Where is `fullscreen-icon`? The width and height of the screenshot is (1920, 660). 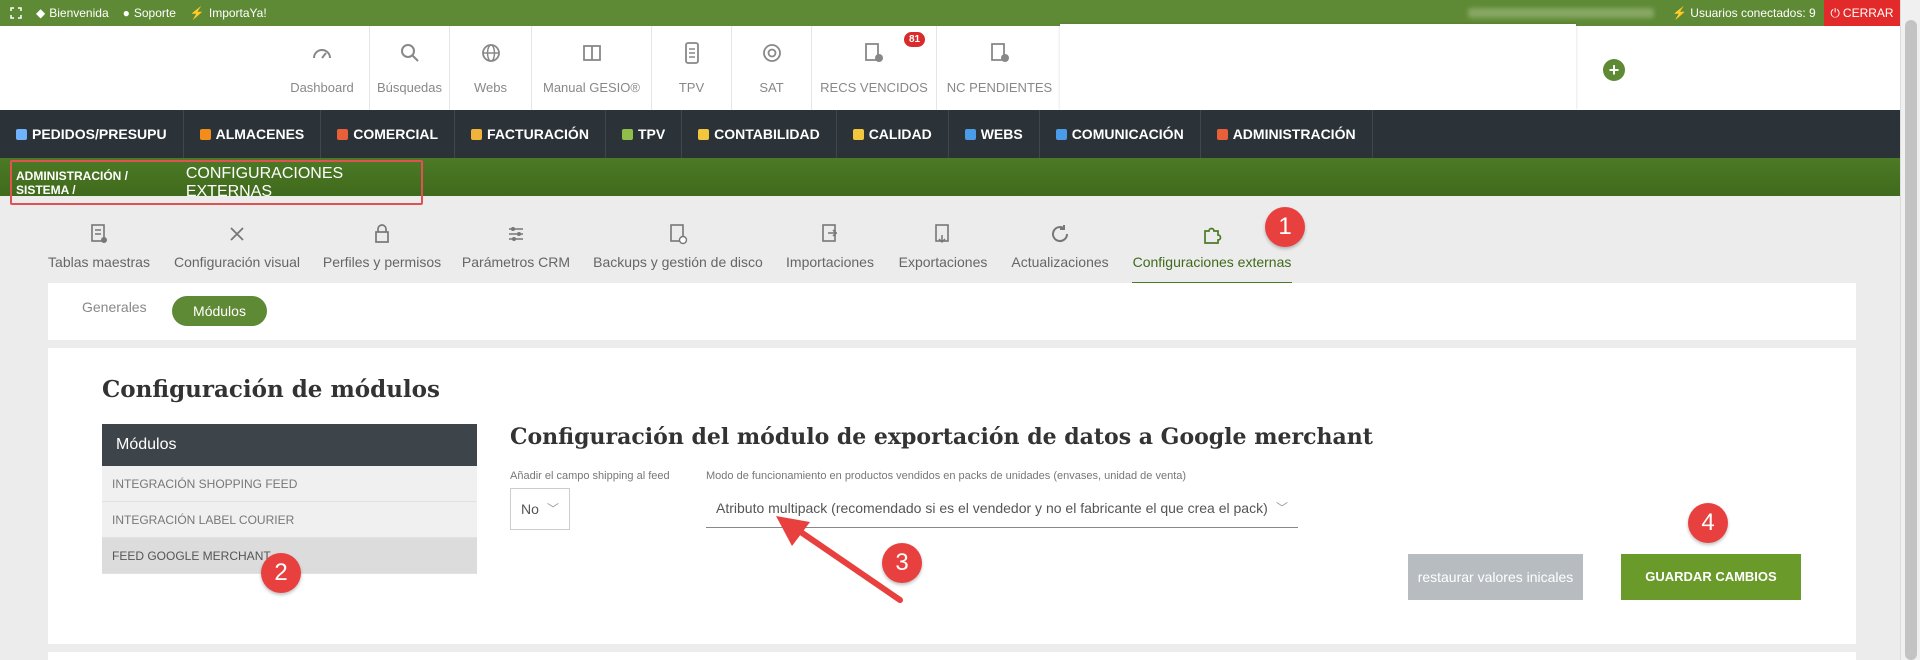 fullscreen-icon is located at coordinates (16, 13).